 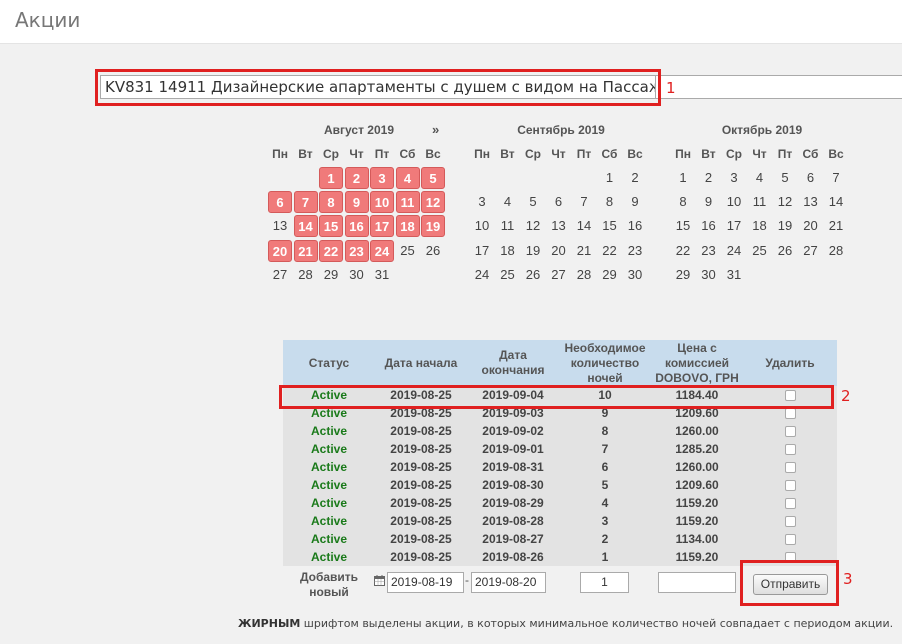 I want to click on calendar-day: 5, so click(x=533, y=202).